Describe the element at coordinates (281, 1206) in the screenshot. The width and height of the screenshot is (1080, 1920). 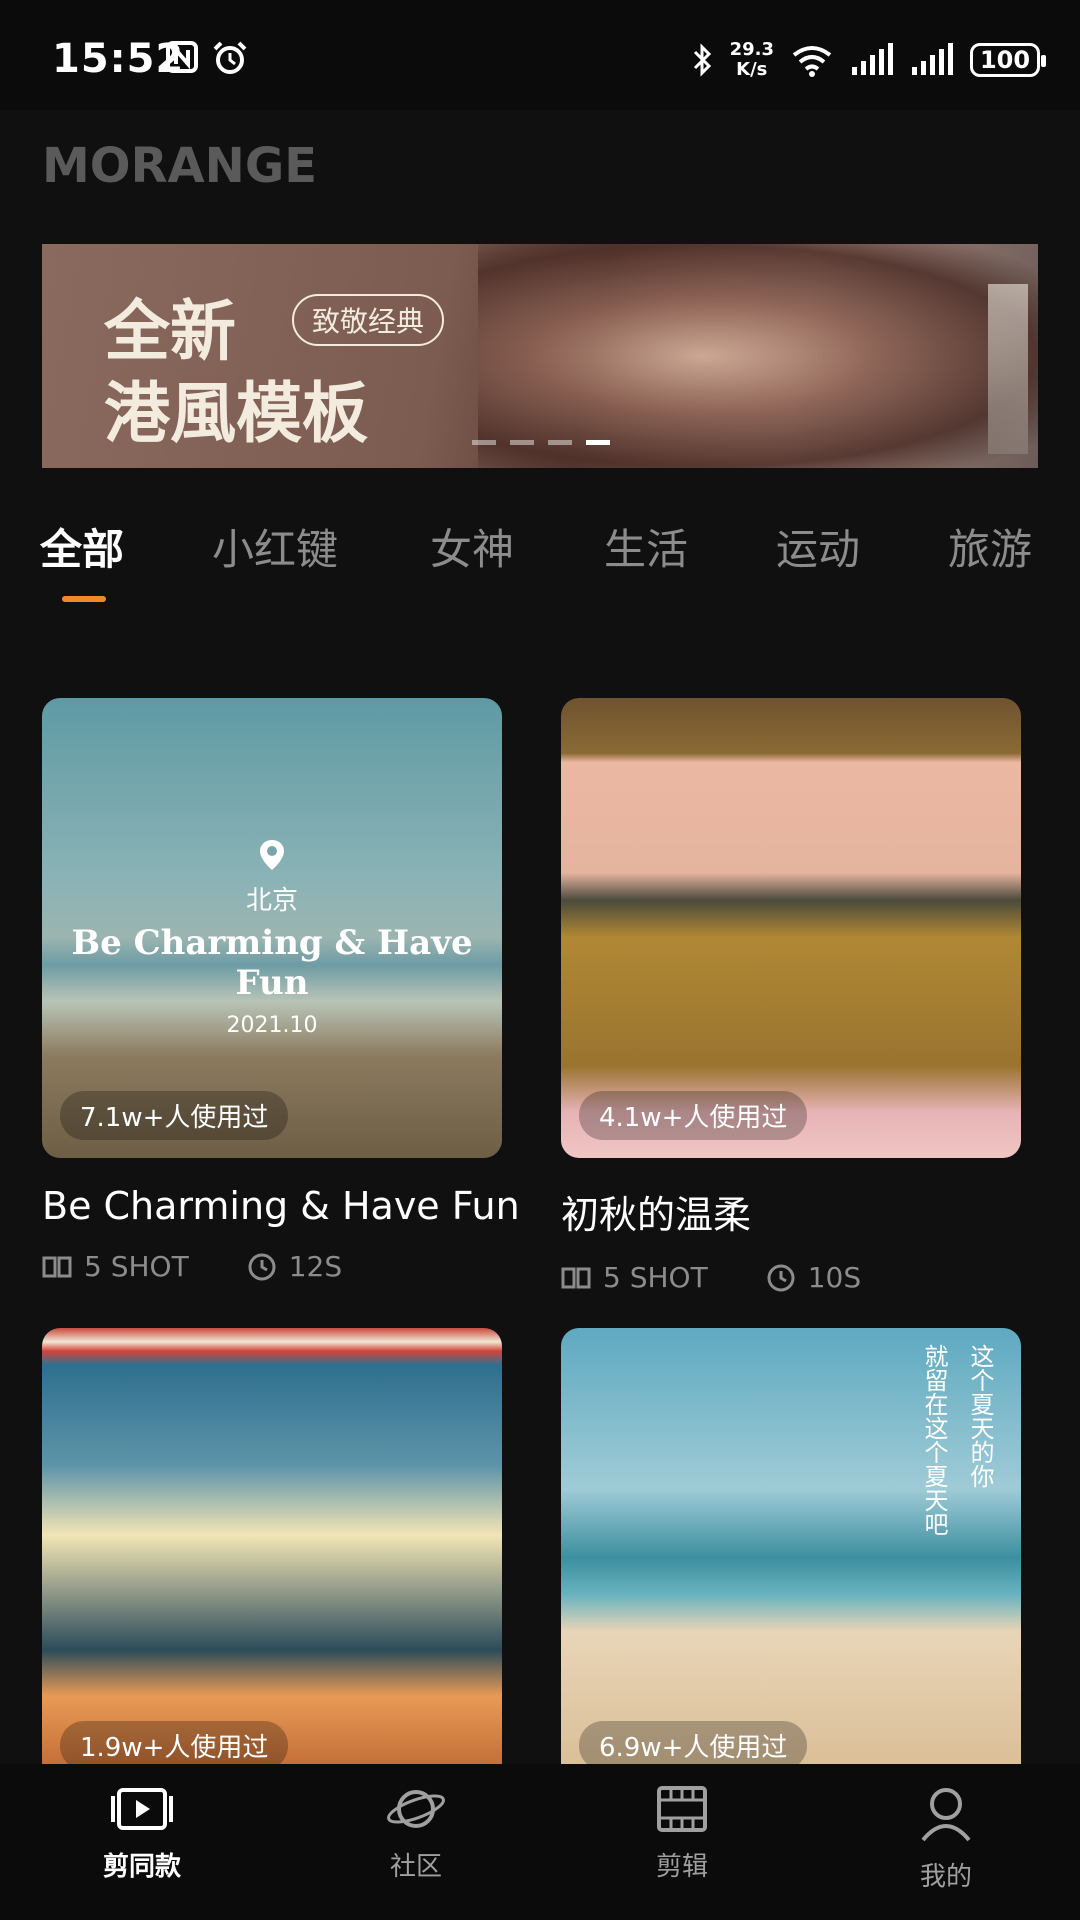
I see `template-title: Be Charming & Have Fun` at that location.